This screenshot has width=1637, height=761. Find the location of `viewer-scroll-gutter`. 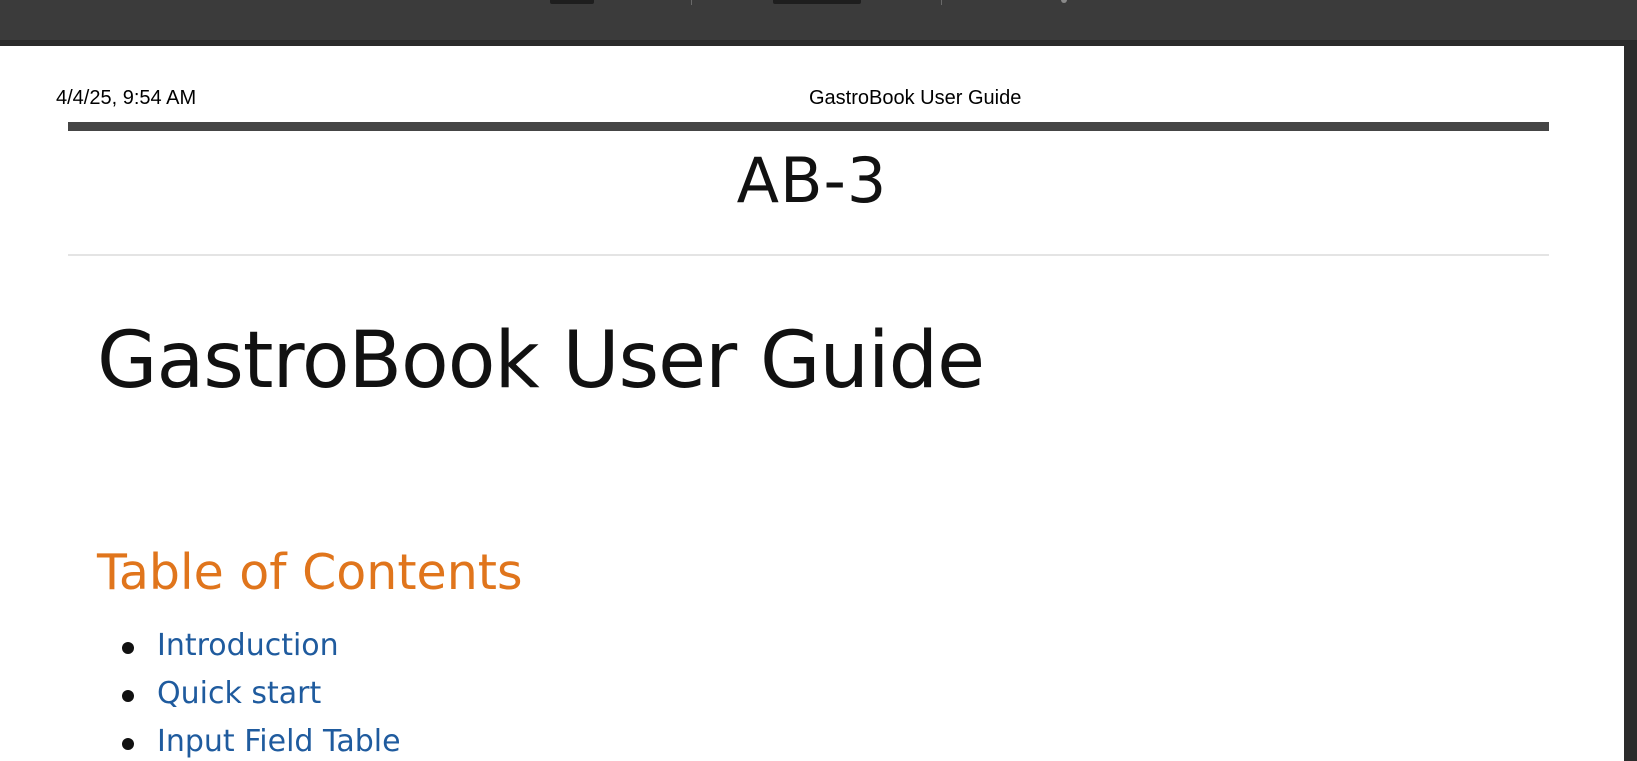

viewer-scroll-gutter is located at coordinates (1630, 403).